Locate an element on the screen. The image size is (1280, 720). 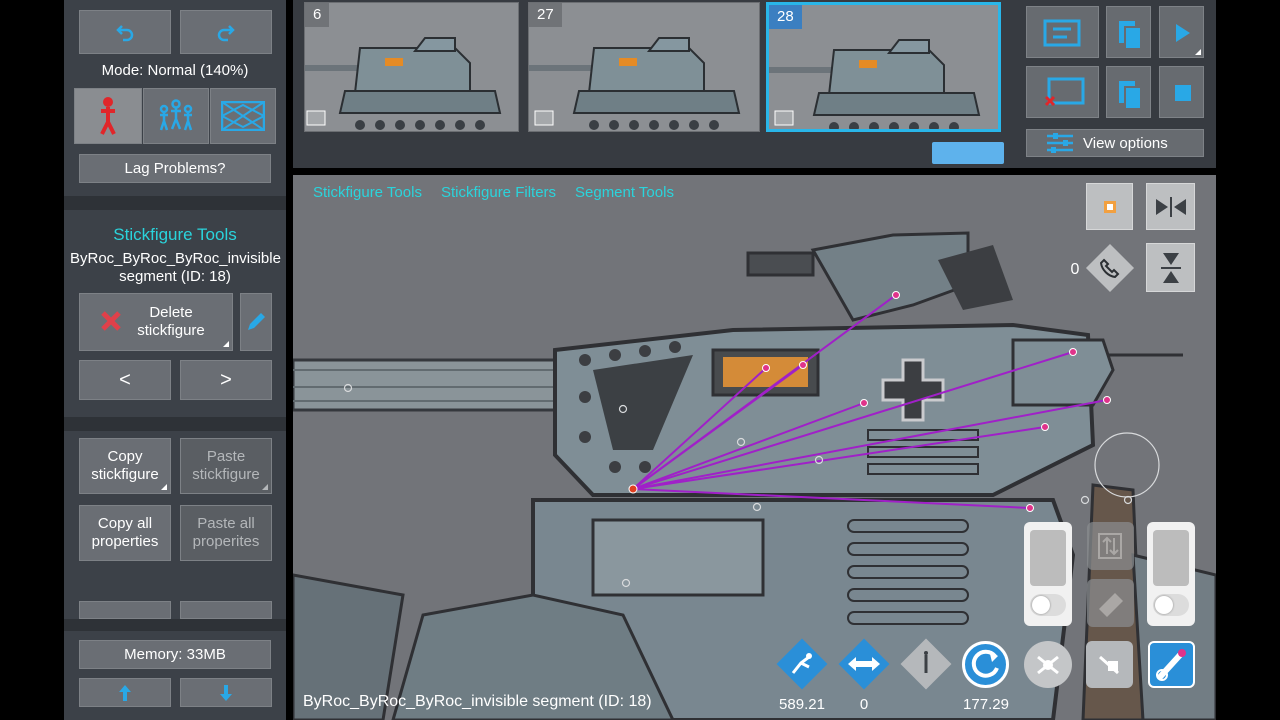
next-stickfigure-button: > is located at coordinates (226, 380).